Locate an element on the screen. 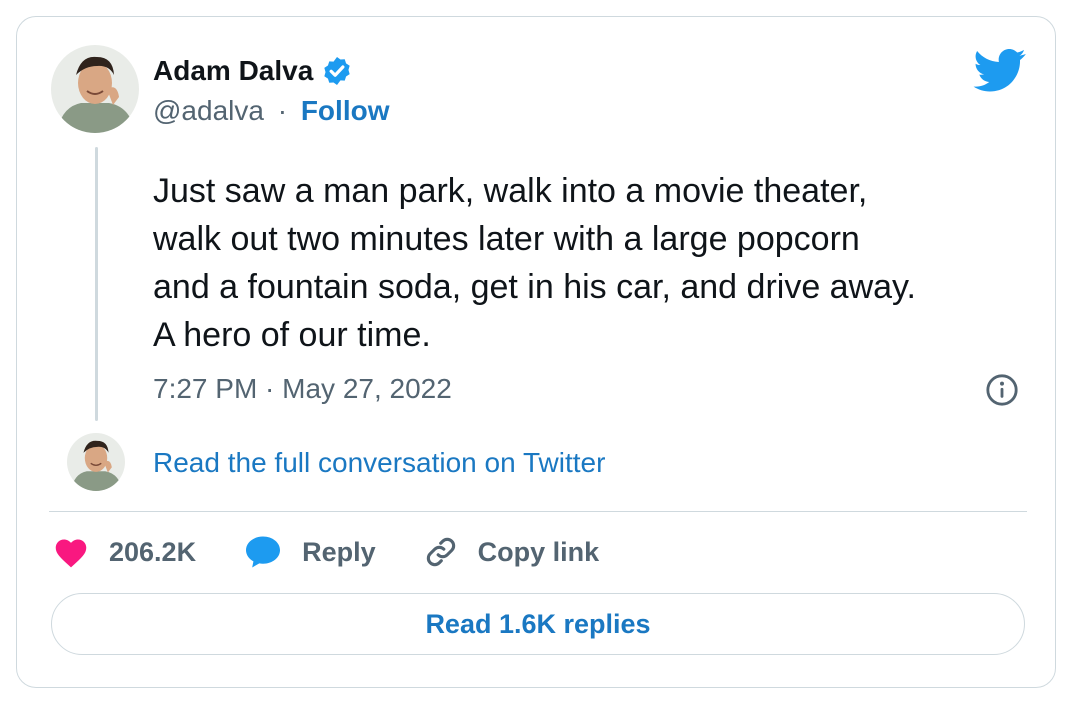 This screenshot has height=704, width=1072. thread-line is located at coordinates (96, 284).